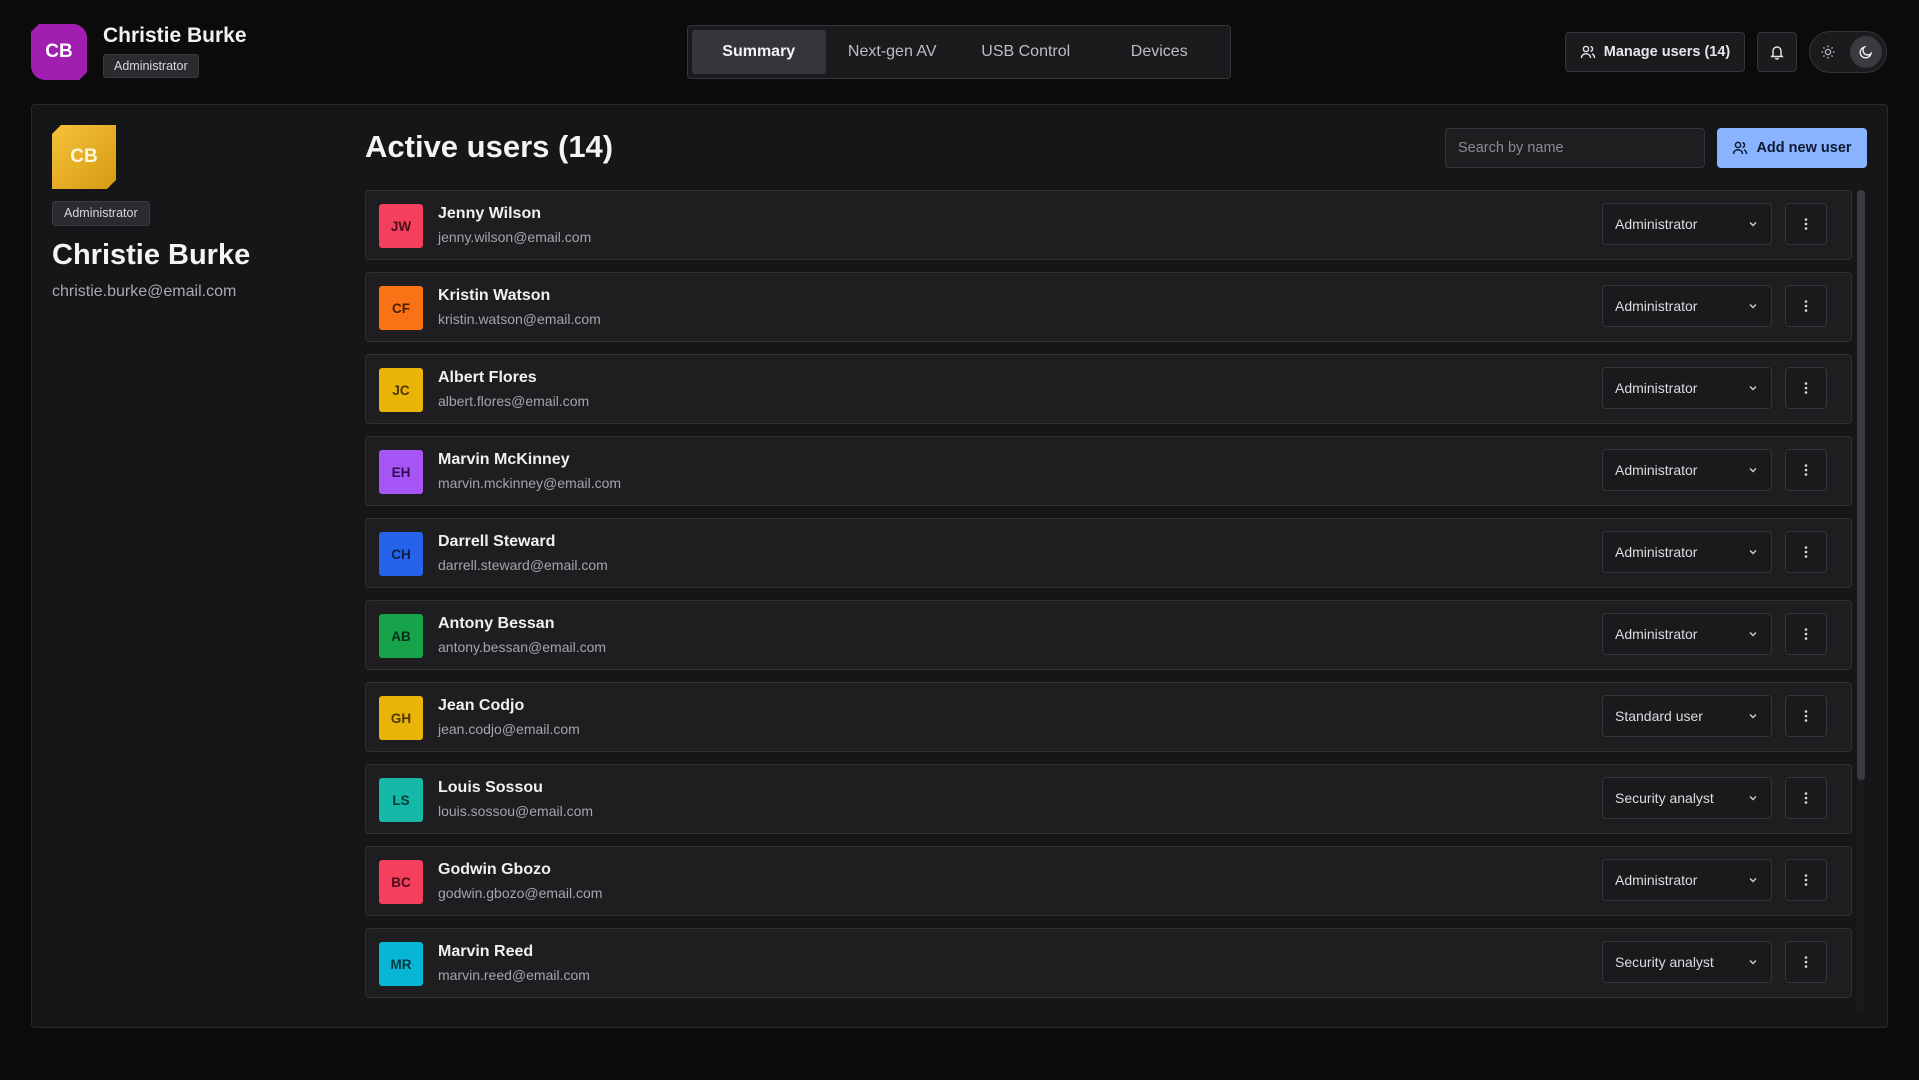  I want to click on user-email: marvin.mckinney@email.com, so click(530, 483).